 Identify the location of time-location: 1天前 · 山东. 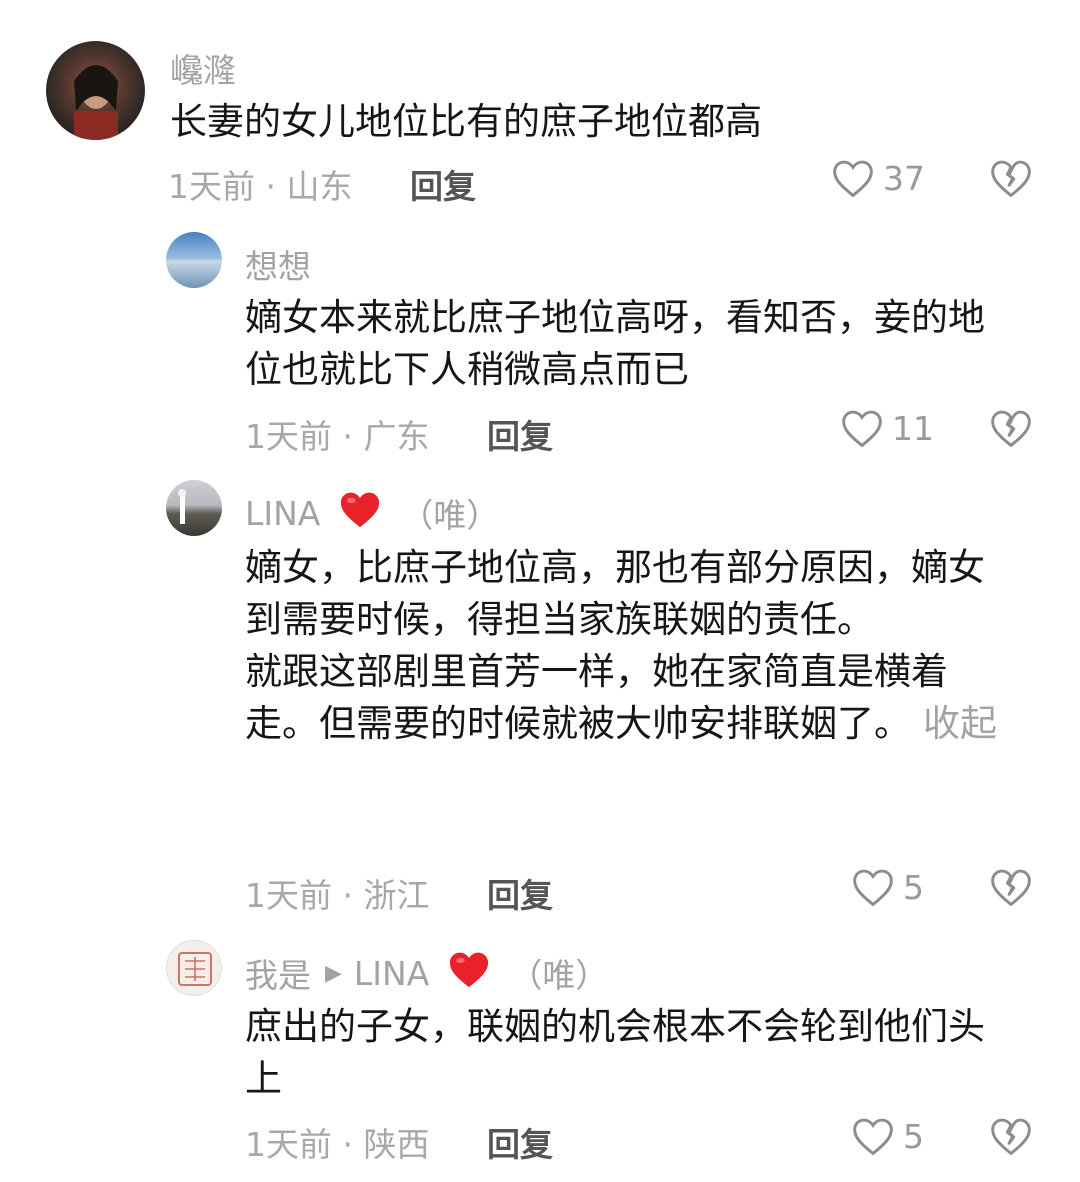
(260, 186).